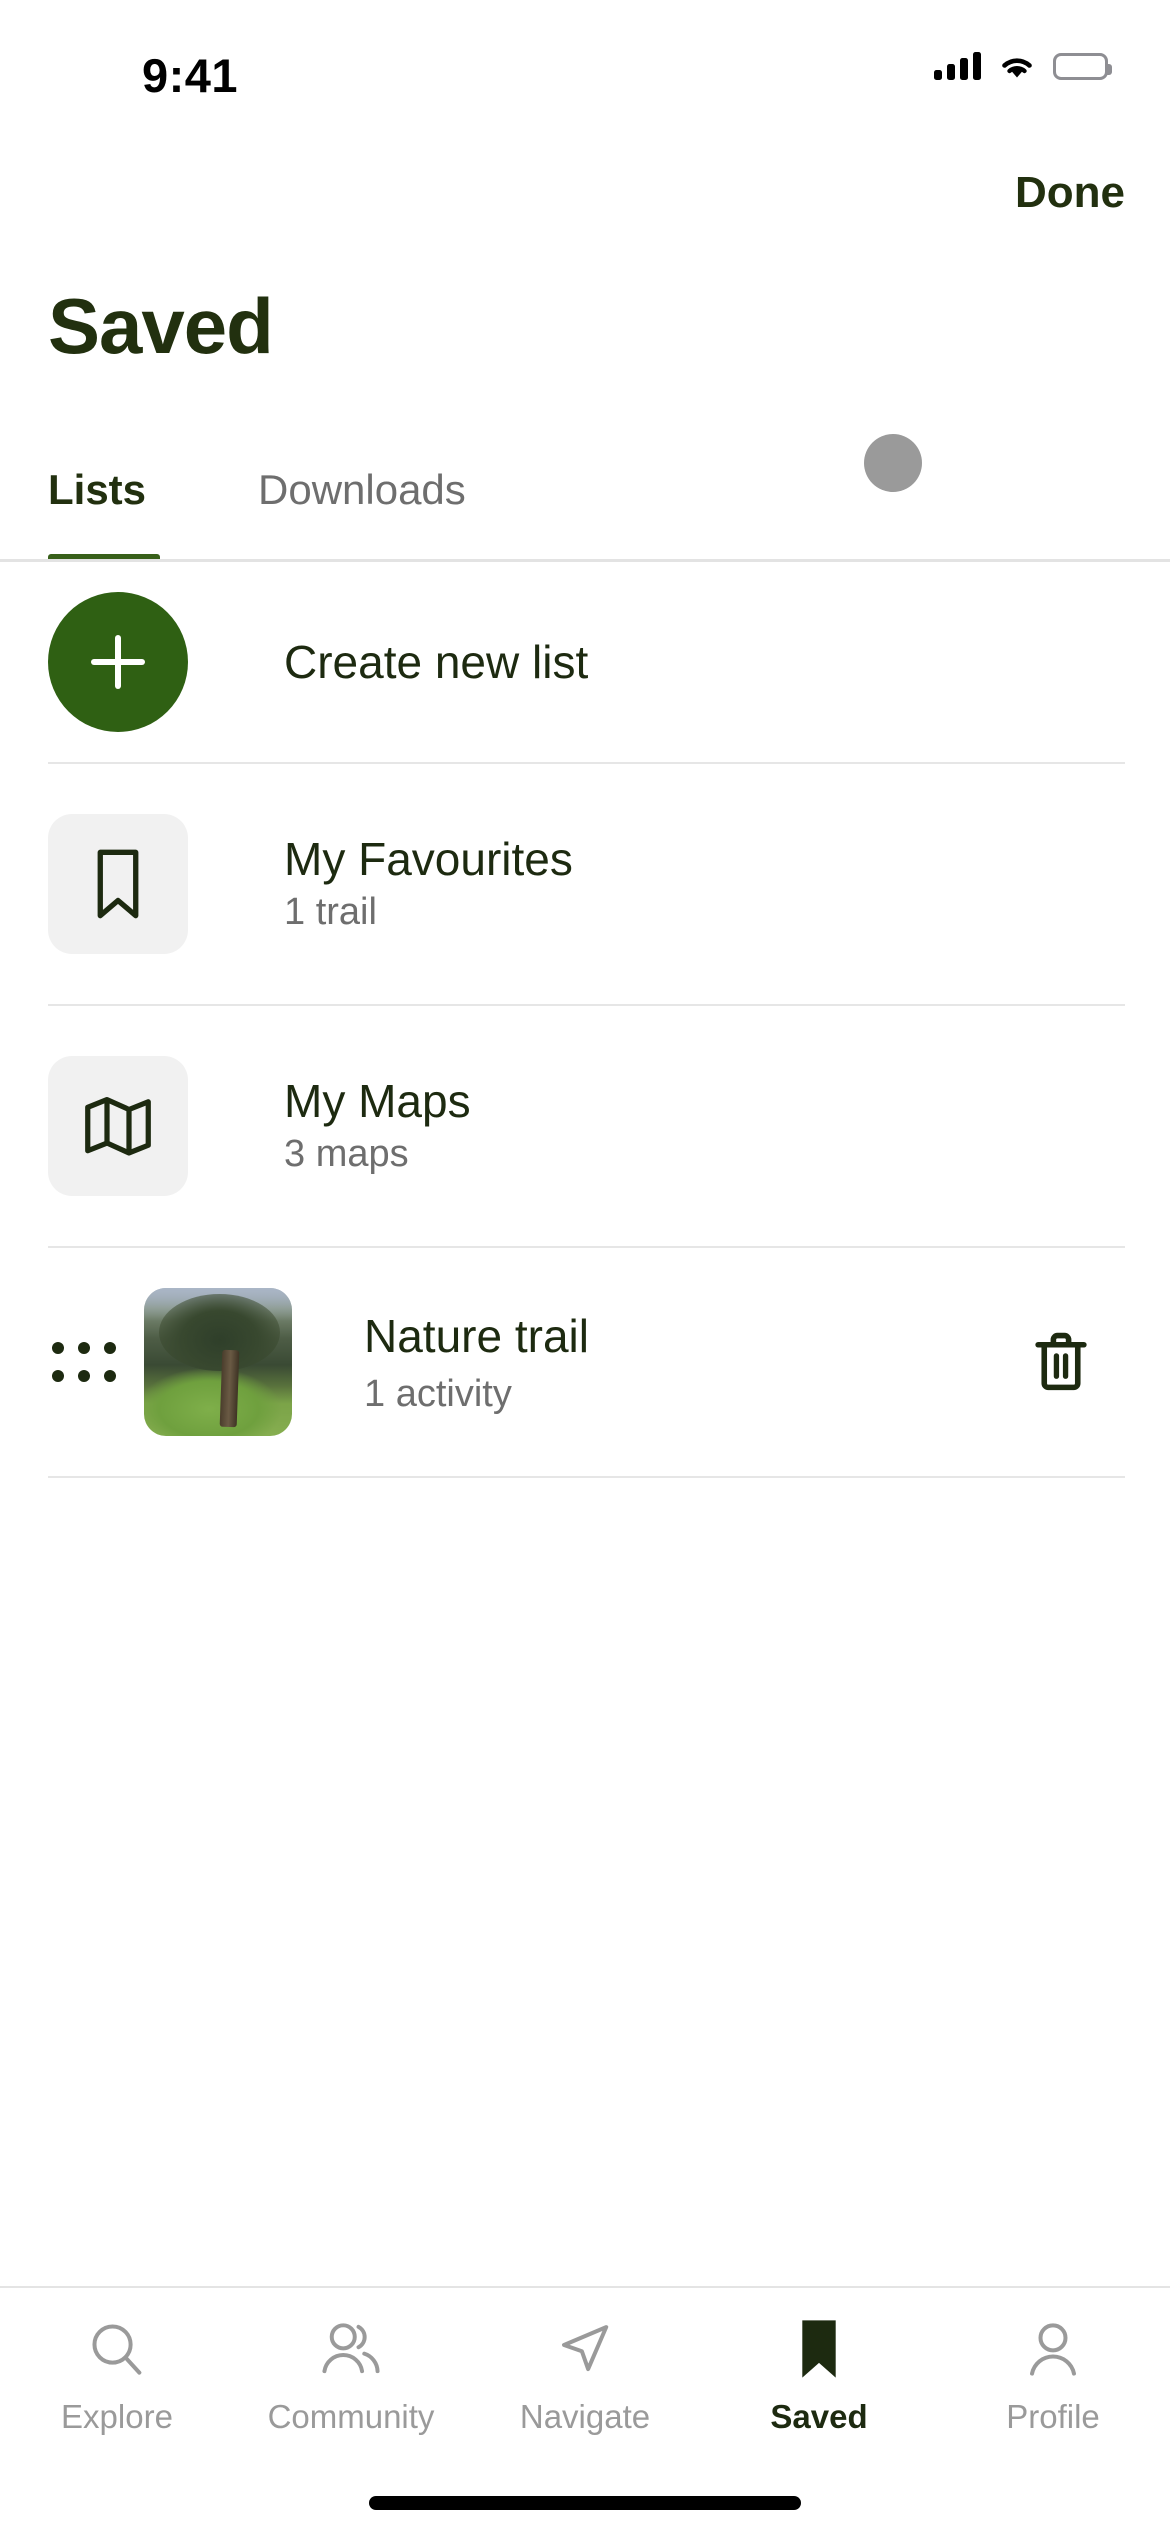 The height and width of the screenshot is (2532, 1170). Describe the element at coordinates (585, 2349) in the screenshot. I see `navigate-icon` at that location.